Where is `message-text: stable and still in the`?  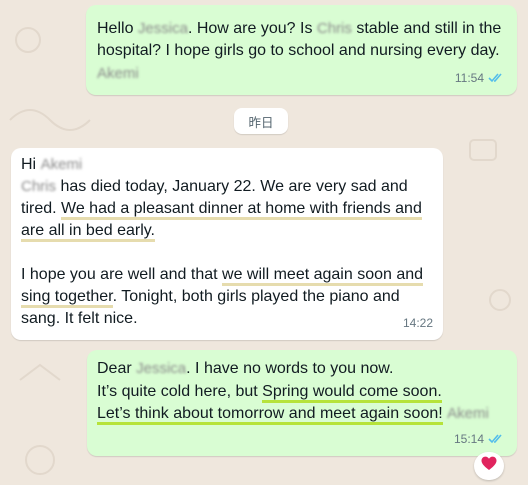 message-text: stable and still in the is located at coordinates (426, 28).